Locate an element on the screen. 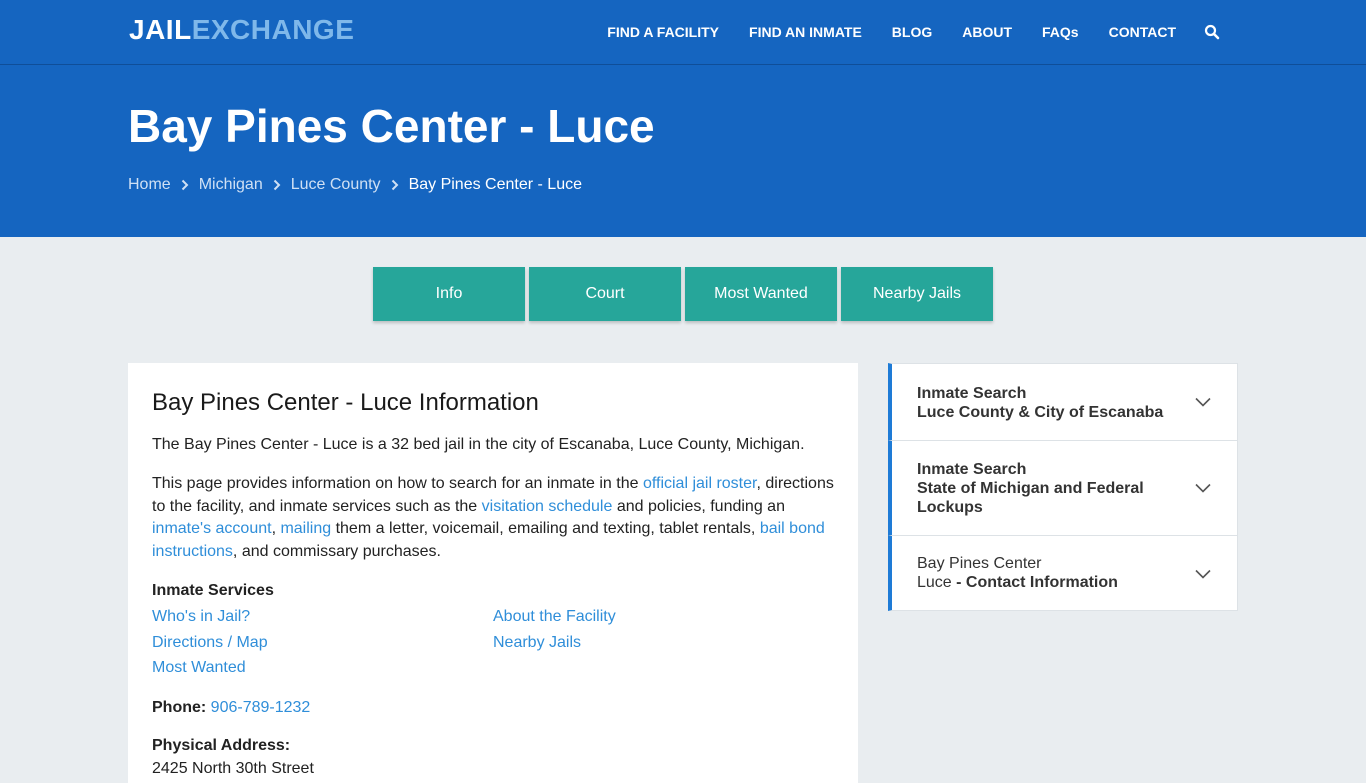 The height and width of the screenshot is (783, 1366). nav-contact: CONTACT is located at coordinates (1142, 32).